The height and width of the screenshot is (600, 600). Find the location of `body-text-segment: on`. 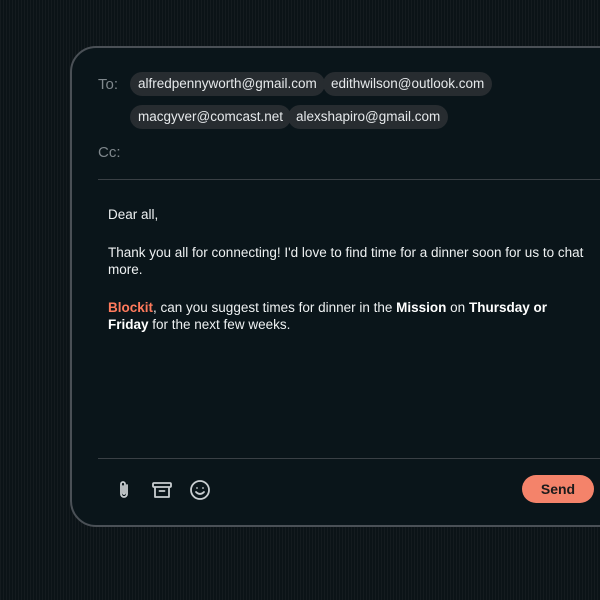

body-text-segment: on is located at coordinates (457, 307).